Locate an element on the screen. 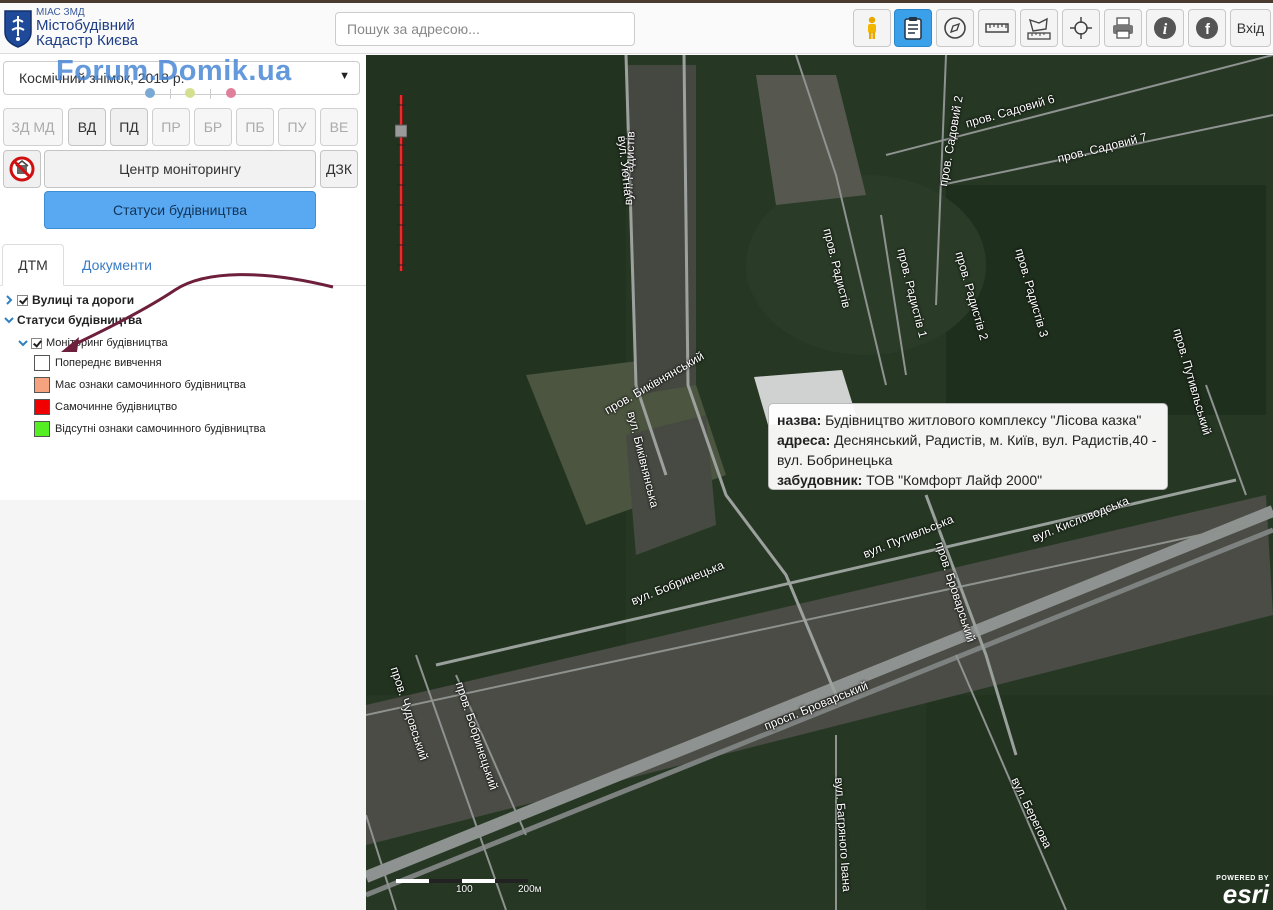 This screenshot has width=1273, height=910. popup-address-label: адреса: is located at coordinates (804, 440).